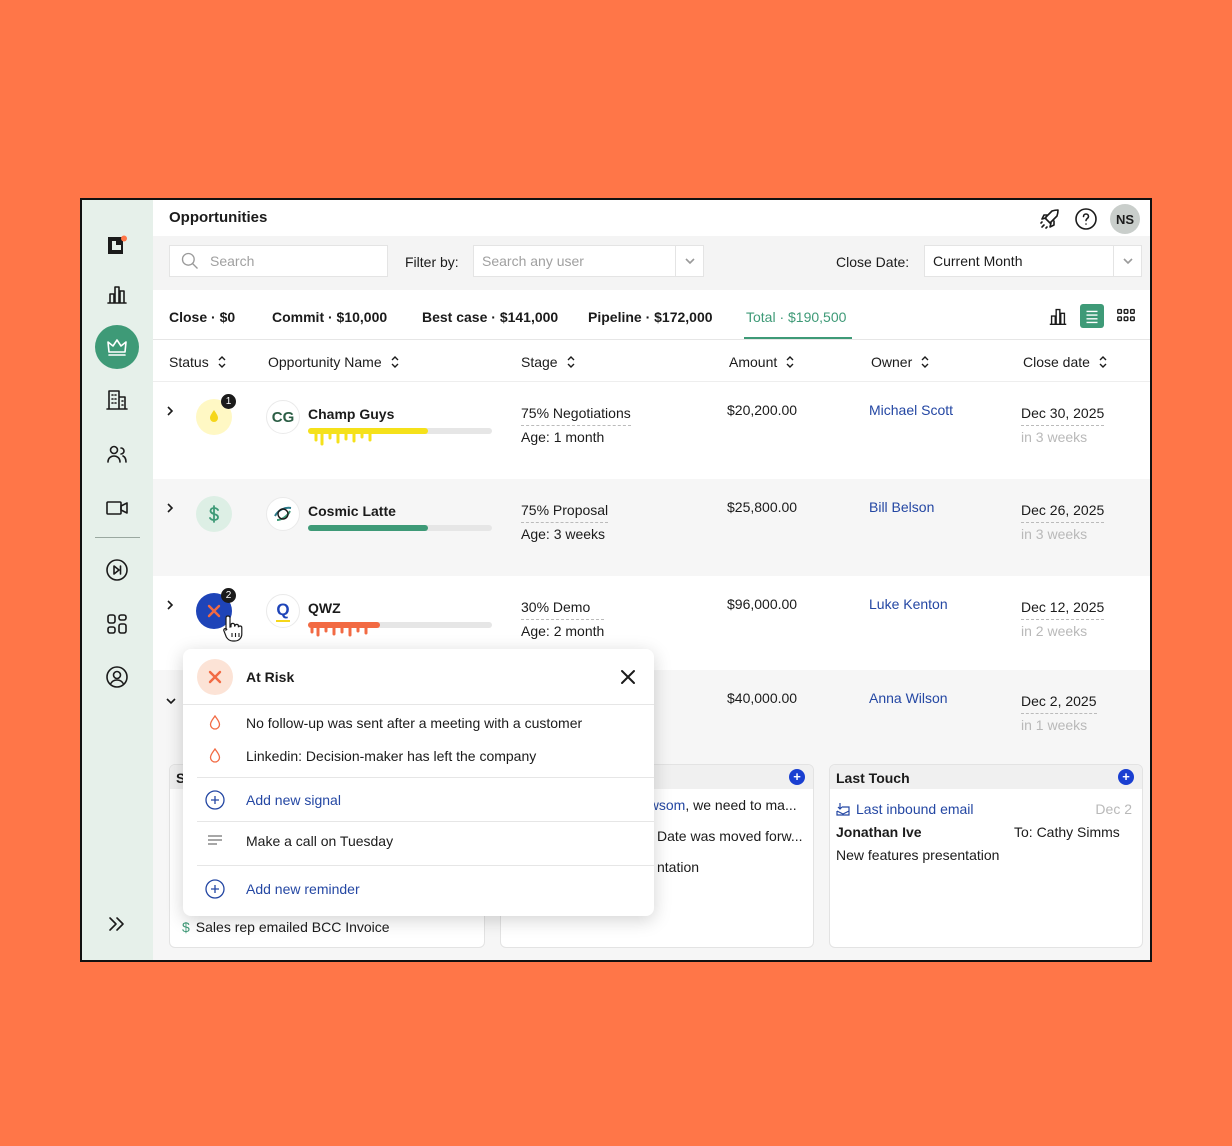 This screenshot has height=1146, width=1232. What do you see at coordinates (215, 841) in the screenshot?
I see `text-lines-icon` at bounding box center [215, 841].